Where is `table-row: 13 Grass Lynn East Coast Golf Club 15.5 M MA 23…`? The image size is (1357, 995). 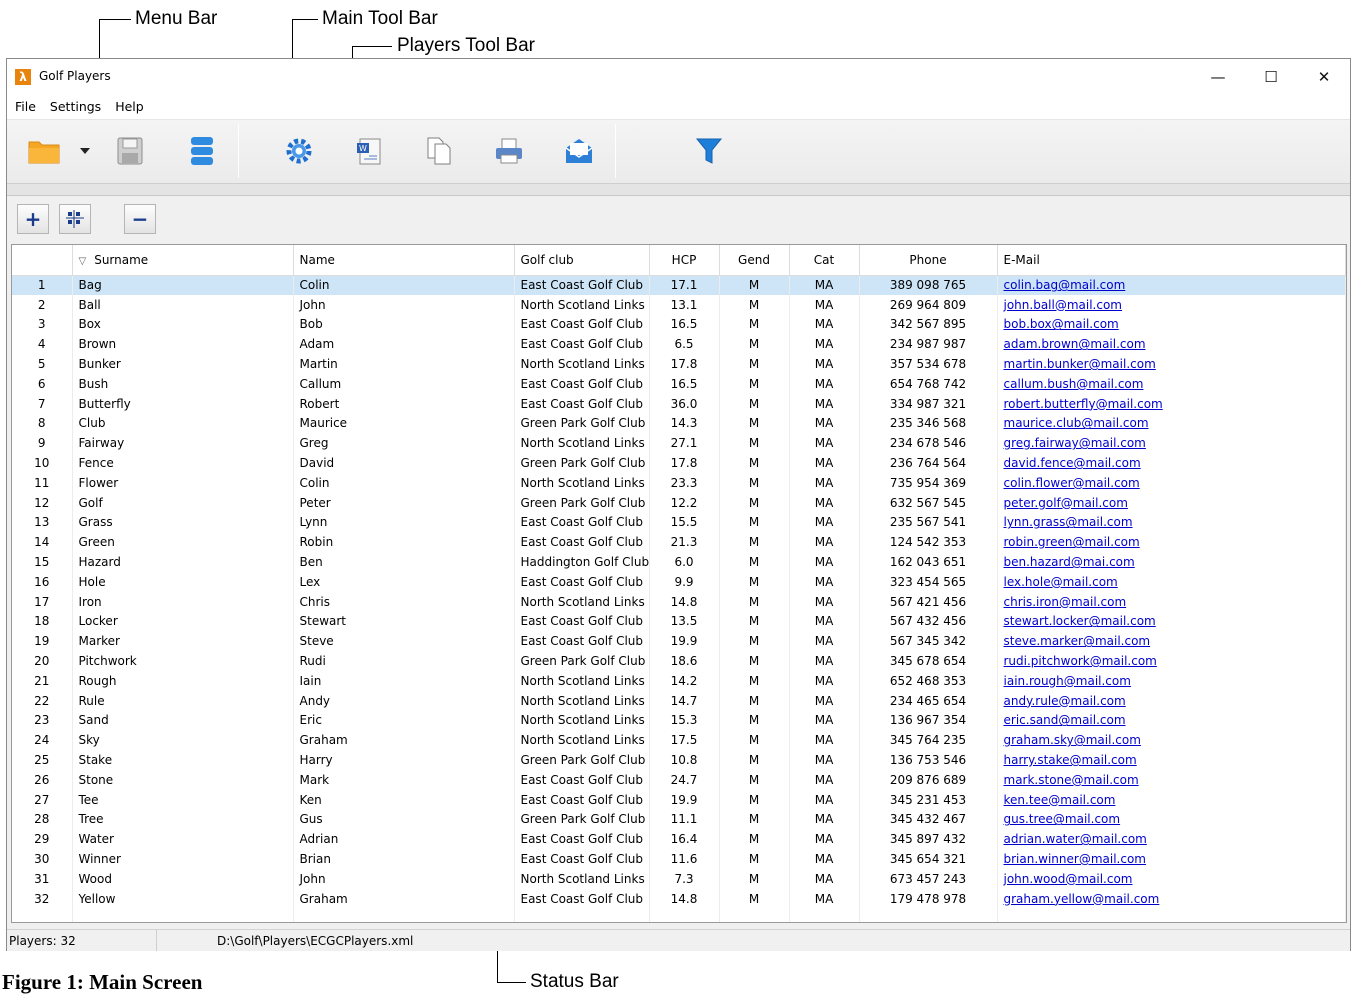 table-row: 13 Grass Lynn East Coast Golf Club 15.5 M MA 23… is located at coordinates (679, 522).